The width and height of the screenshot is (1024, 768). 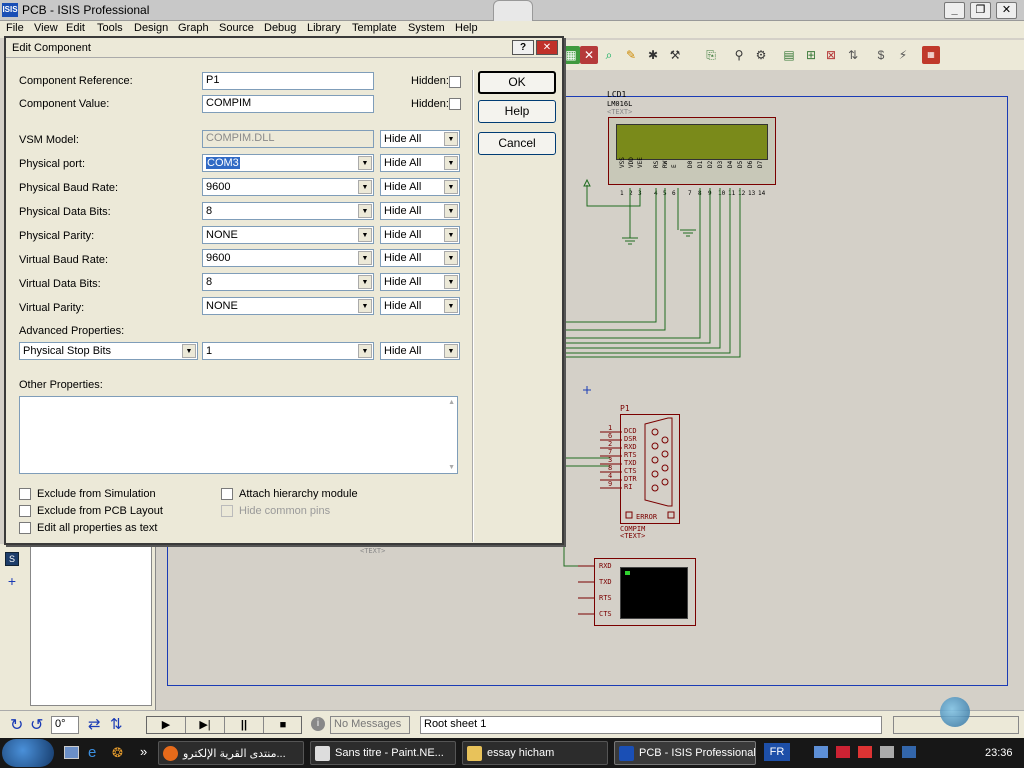 What do you see at coordinates (12, 559) in the screenshot?
I see `subcircuit-mode-icon: S` at bounding box center [12, 559].